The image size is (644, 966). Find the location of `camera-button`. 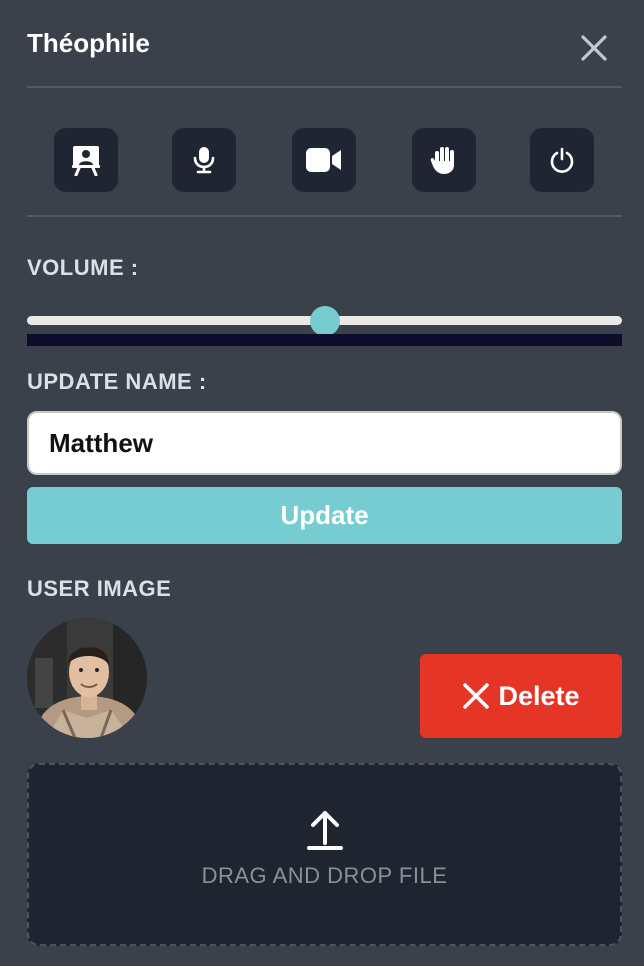

camera-button is located at coordinates (324, 160).